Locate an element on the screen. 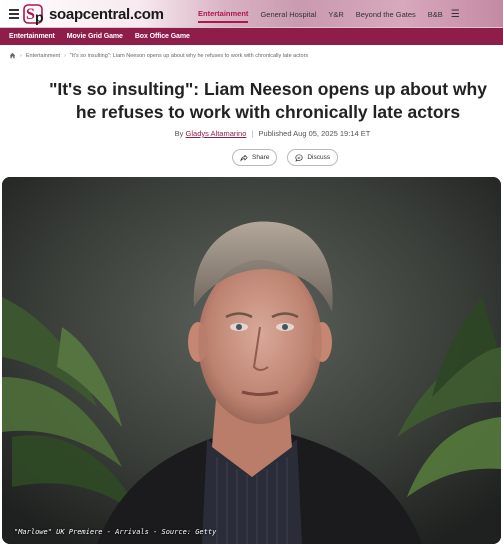  site-logo: S p soapcentral.com is located at coordinates (93, 14).